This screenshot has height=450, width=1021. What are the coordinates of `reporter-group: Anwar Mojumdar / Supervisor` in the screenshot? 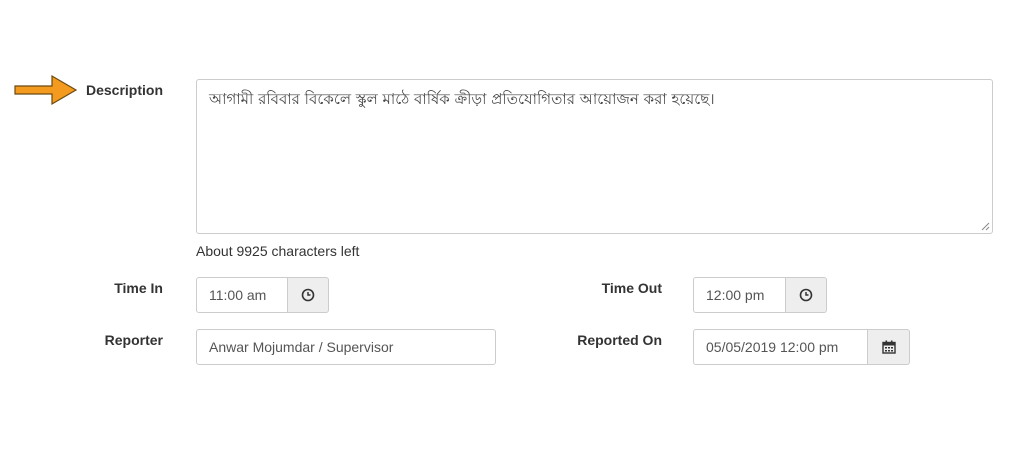 It's located at (346, 347).